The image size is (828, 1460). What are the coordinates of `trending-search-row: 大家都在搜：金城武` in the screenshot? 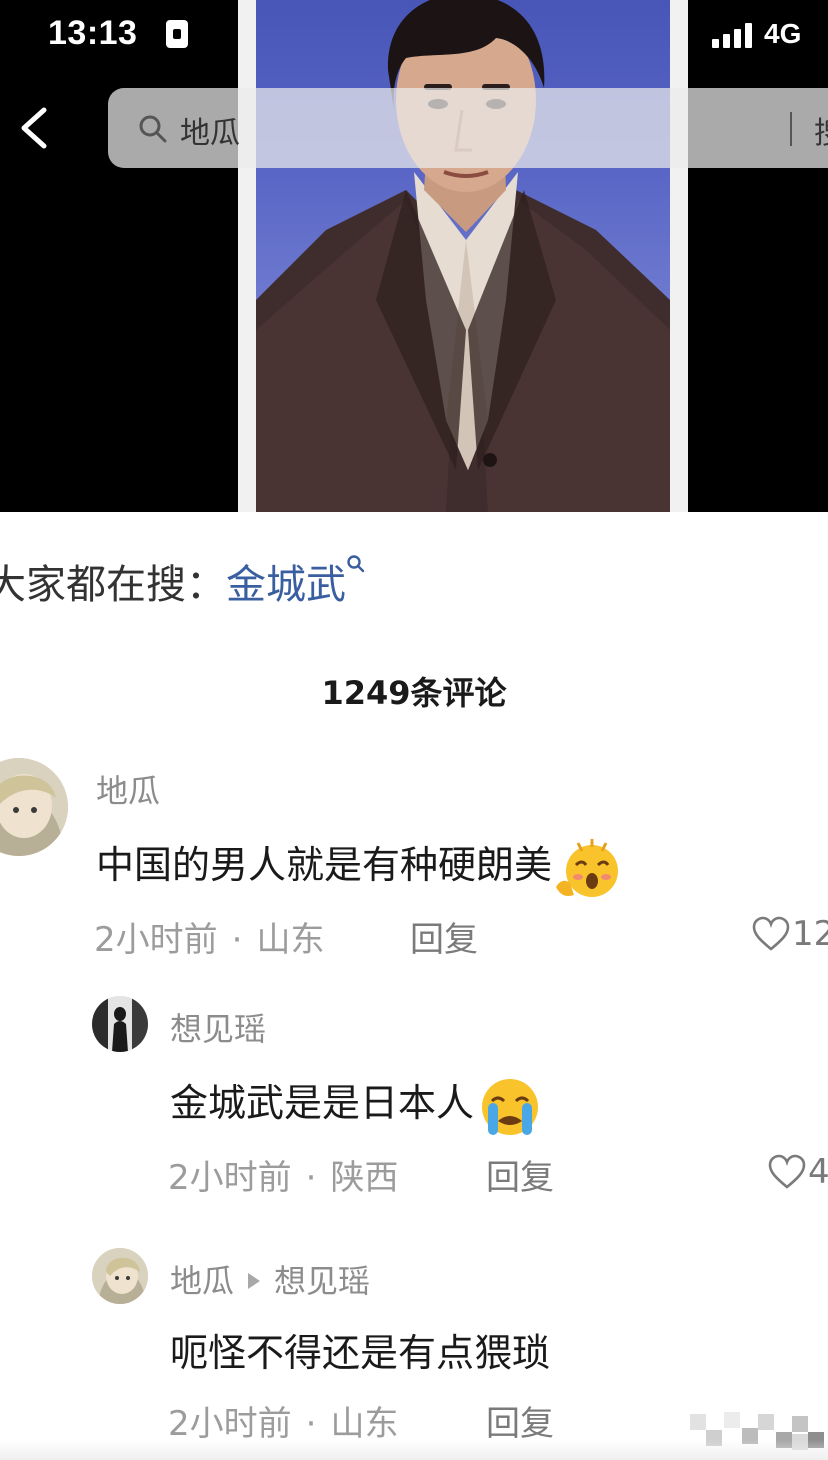 It's located at (183, 581).